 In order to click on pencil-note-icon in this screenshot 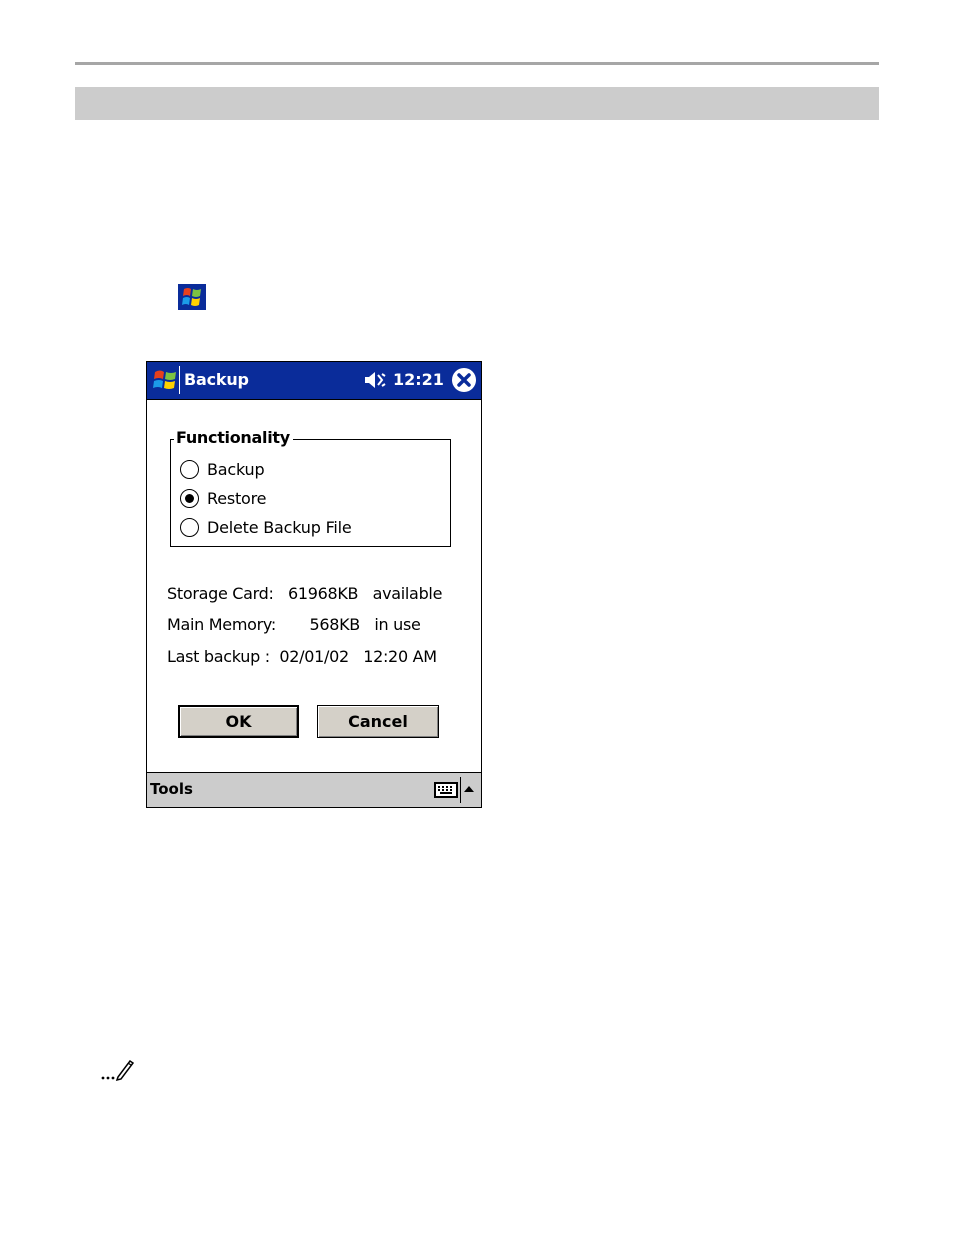, I will do `click(118, 1070)`.